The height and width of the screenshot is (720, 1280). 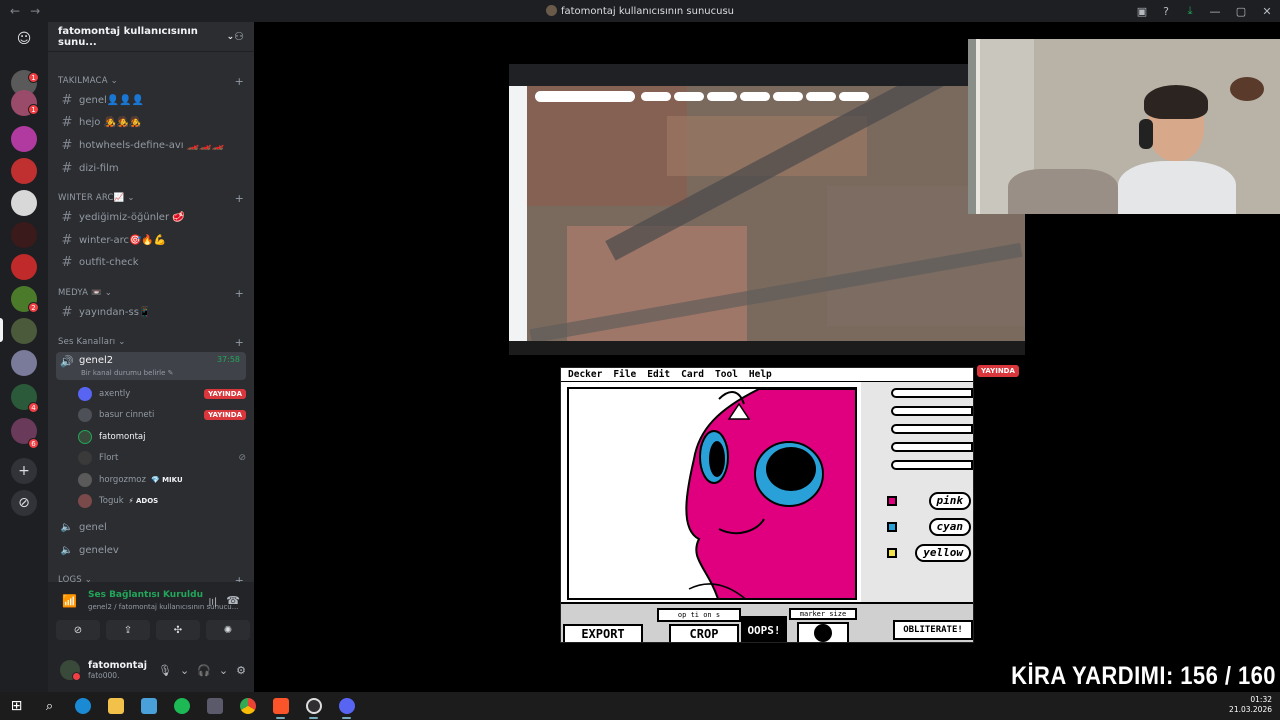 What do you see at coordinates (49, 706) in the screenshot?
I see `search-button: ⌕` at bounding box center [49, 706].